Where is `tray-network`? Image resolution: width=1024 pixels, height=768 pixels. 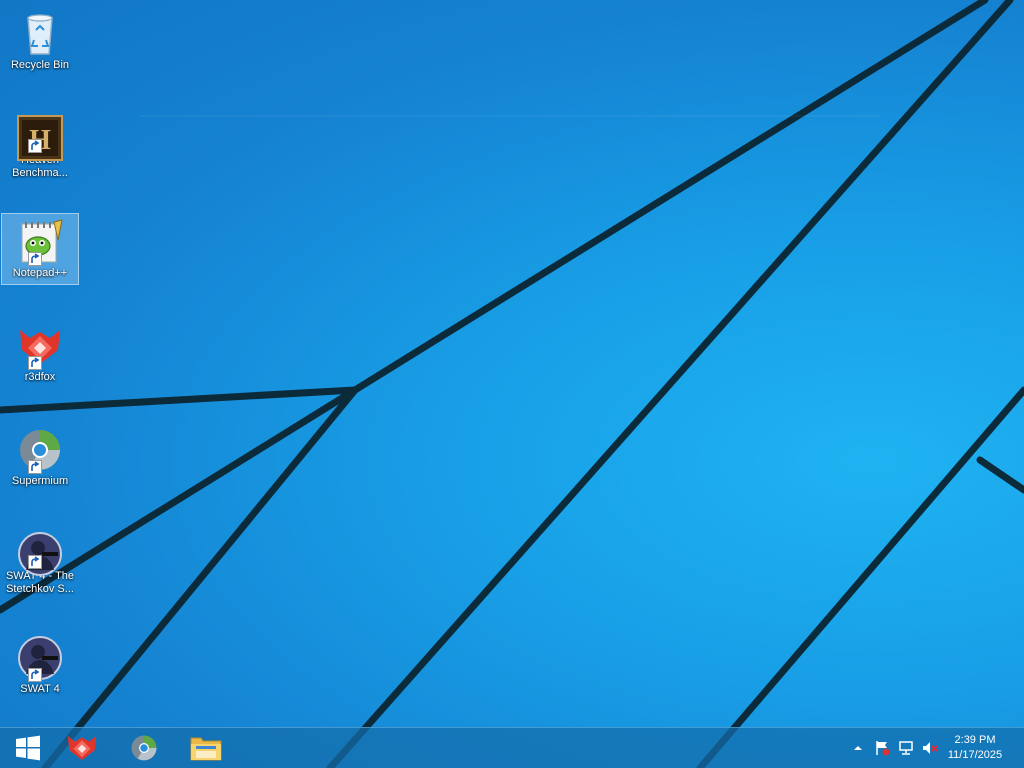 tray-network is located at coordinates (906, 748).